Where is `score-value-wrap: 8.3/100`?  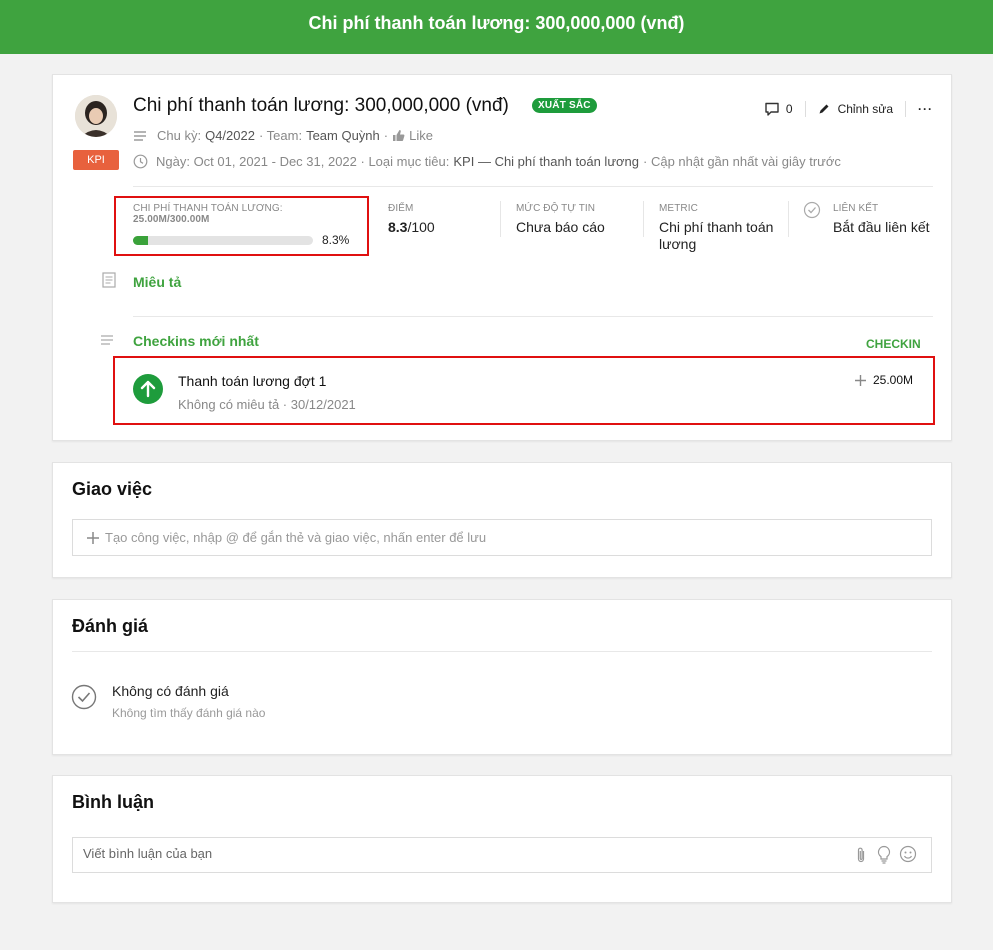 score-value-wrap: 8.3/100 is located at coordinates (411, 227).